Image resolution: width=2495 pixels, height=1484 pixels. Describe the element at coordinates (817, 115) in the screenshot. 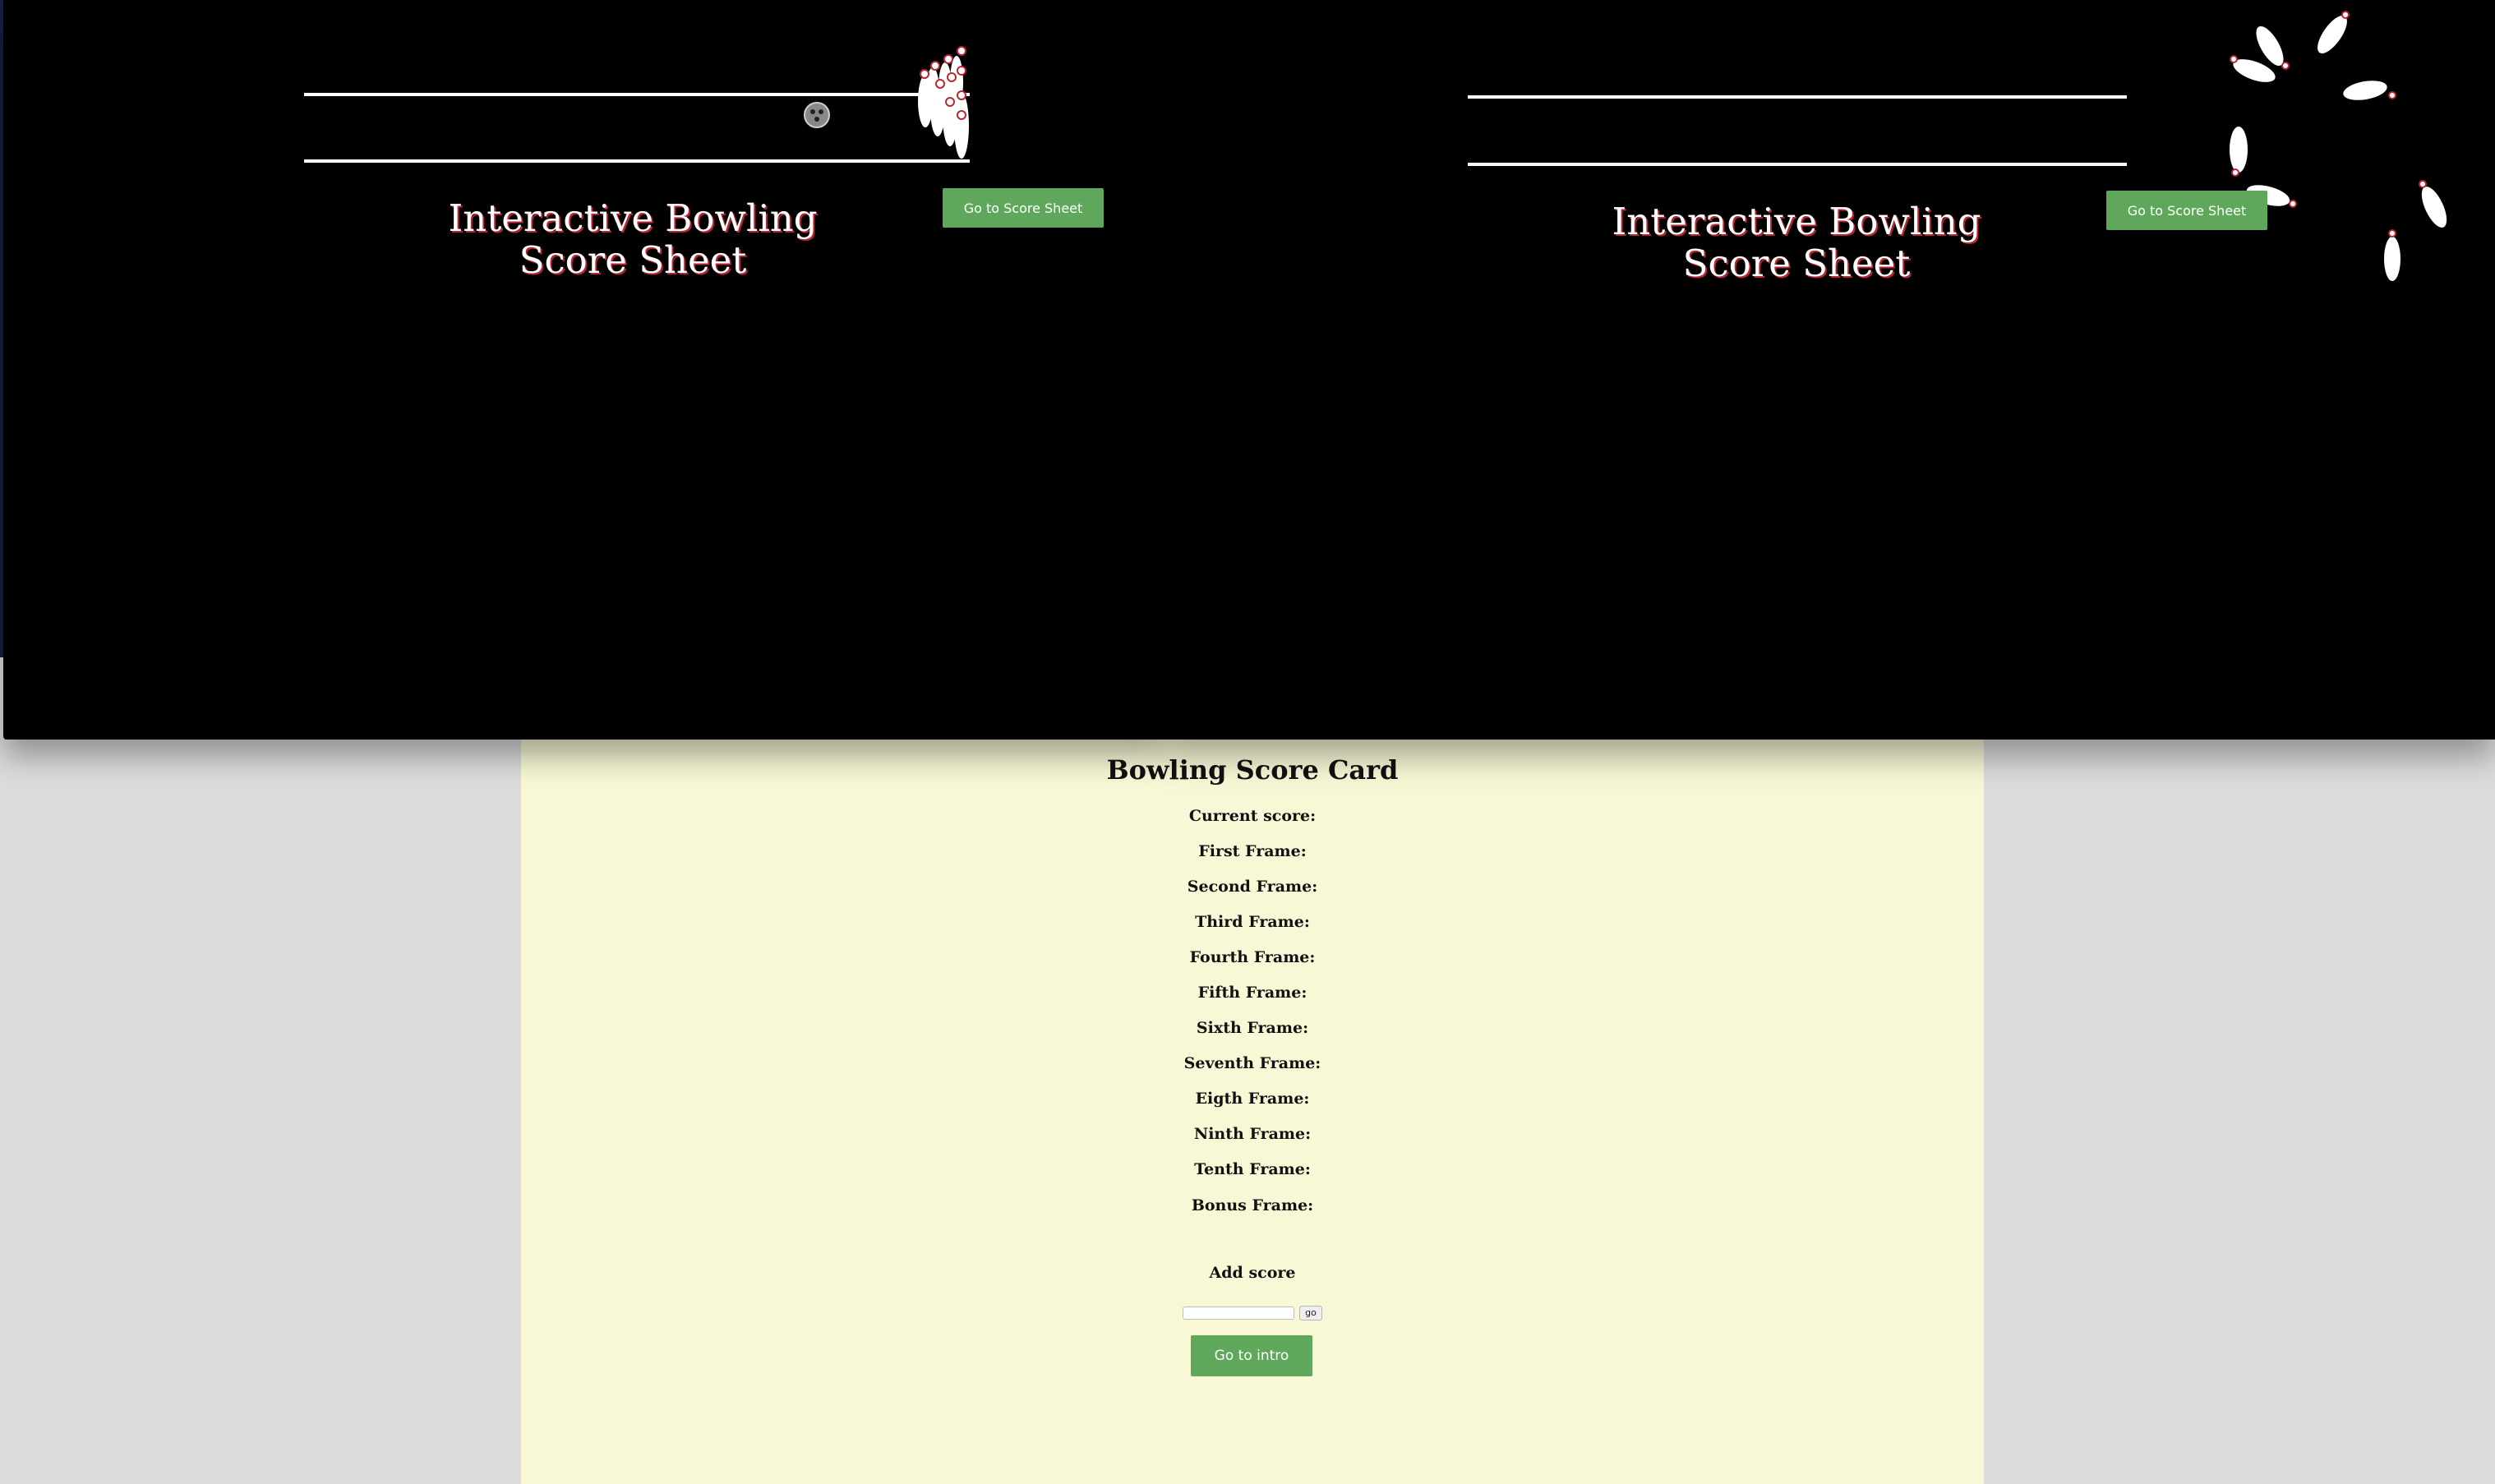

I see `bowling-ball-icon` at that location.